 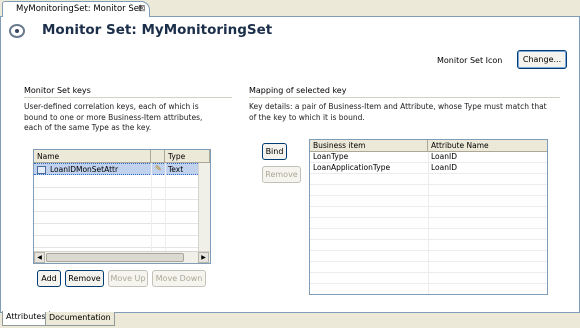 I want to click on editor-tab: MyMonitoringSet: Monitor Set ⊠, so click(x=76, y=9).